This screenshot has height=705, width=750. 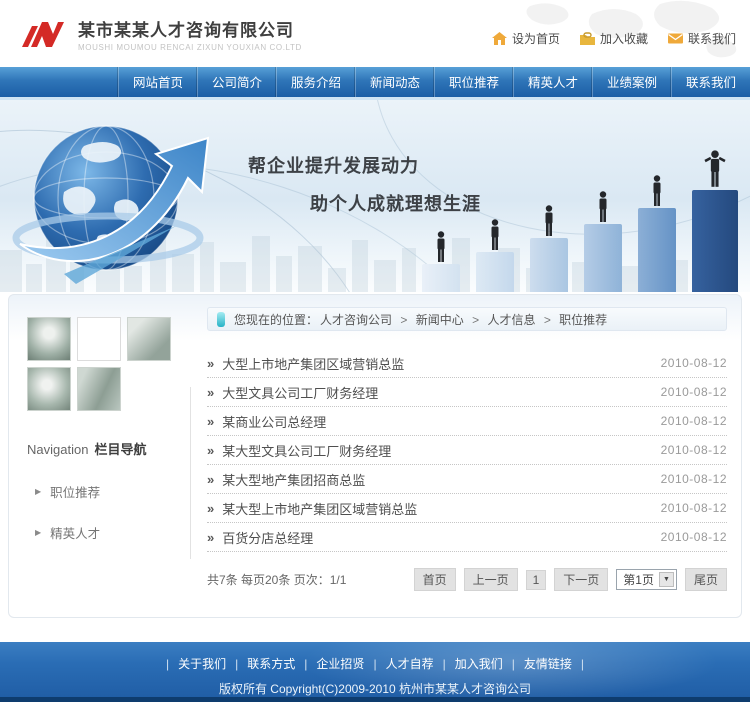 I want to click on nav-item: 精英人才, so click(x=552, y=82).